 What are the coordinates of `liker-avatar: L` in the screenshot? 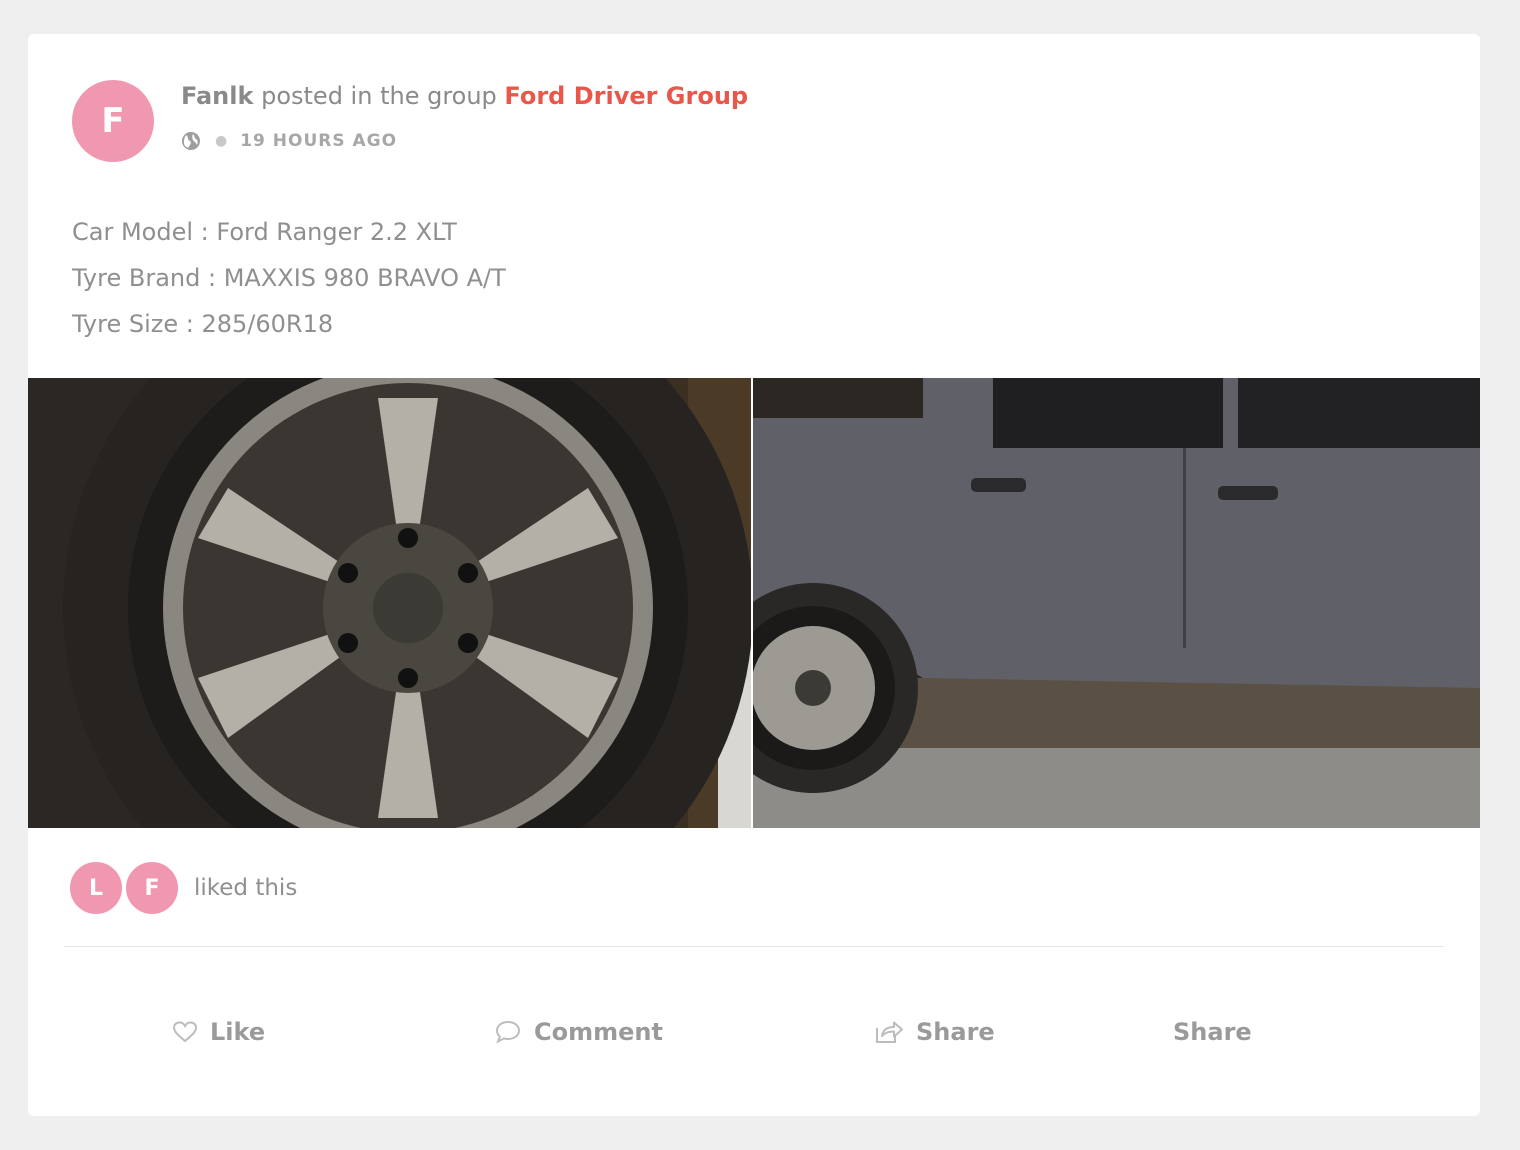 It's located at (96, 888).